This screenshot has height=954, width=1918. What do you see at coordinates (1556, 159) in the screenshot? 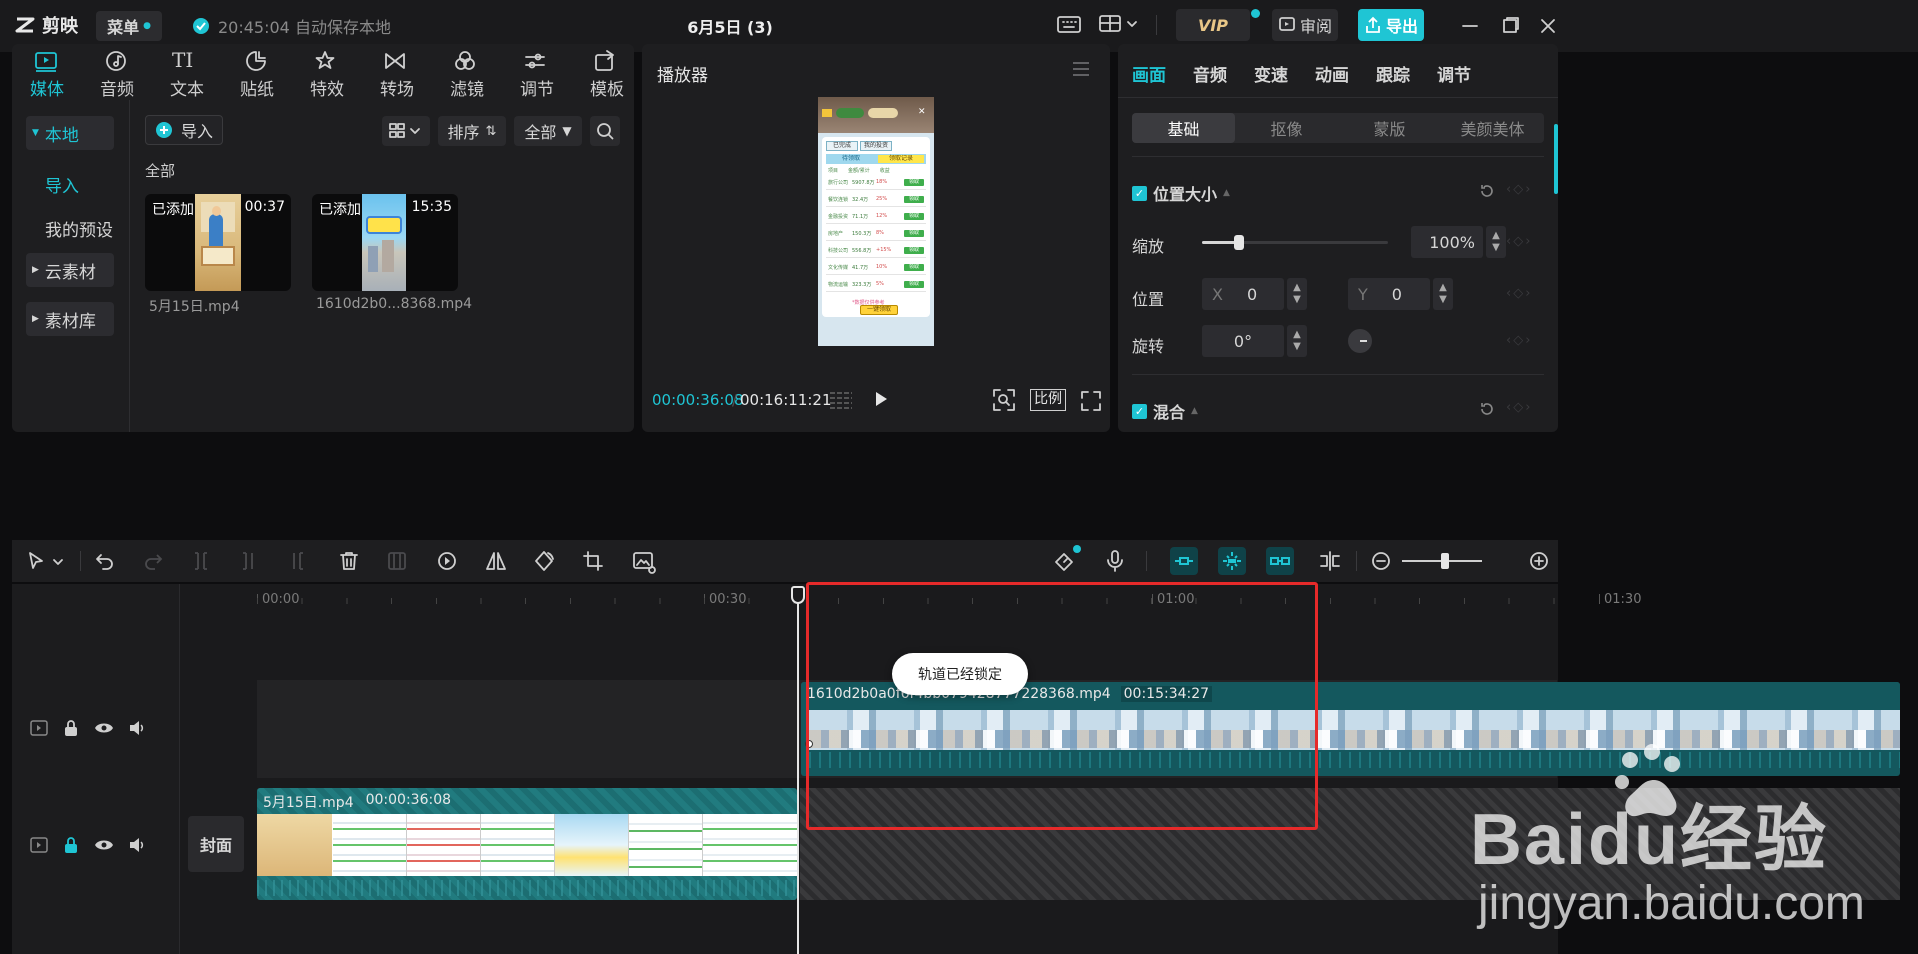
I see `scrollbar-thumb` at bounding box center [1556, 159].